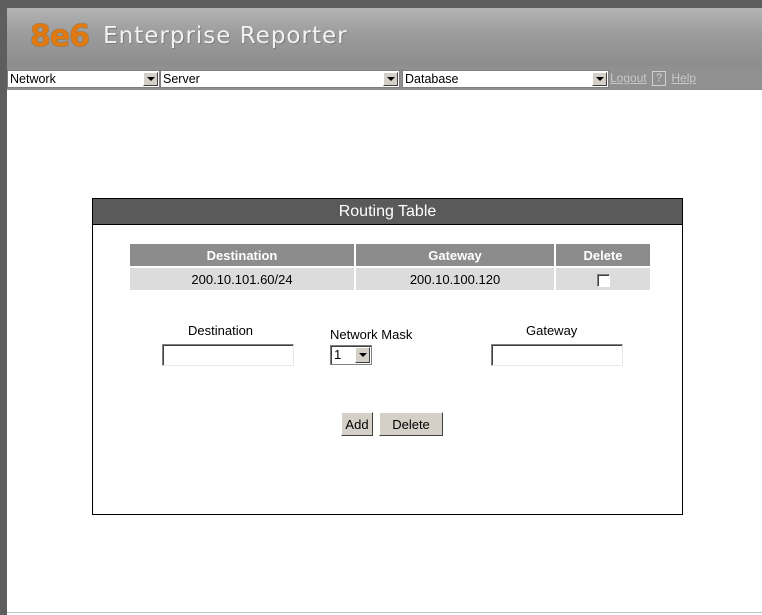 The width and height of the screenshot is (762, 615). What do you see at coordinates (228, 355) in the screenshot?
I see `destination-input` at bounding box center [228, 355].